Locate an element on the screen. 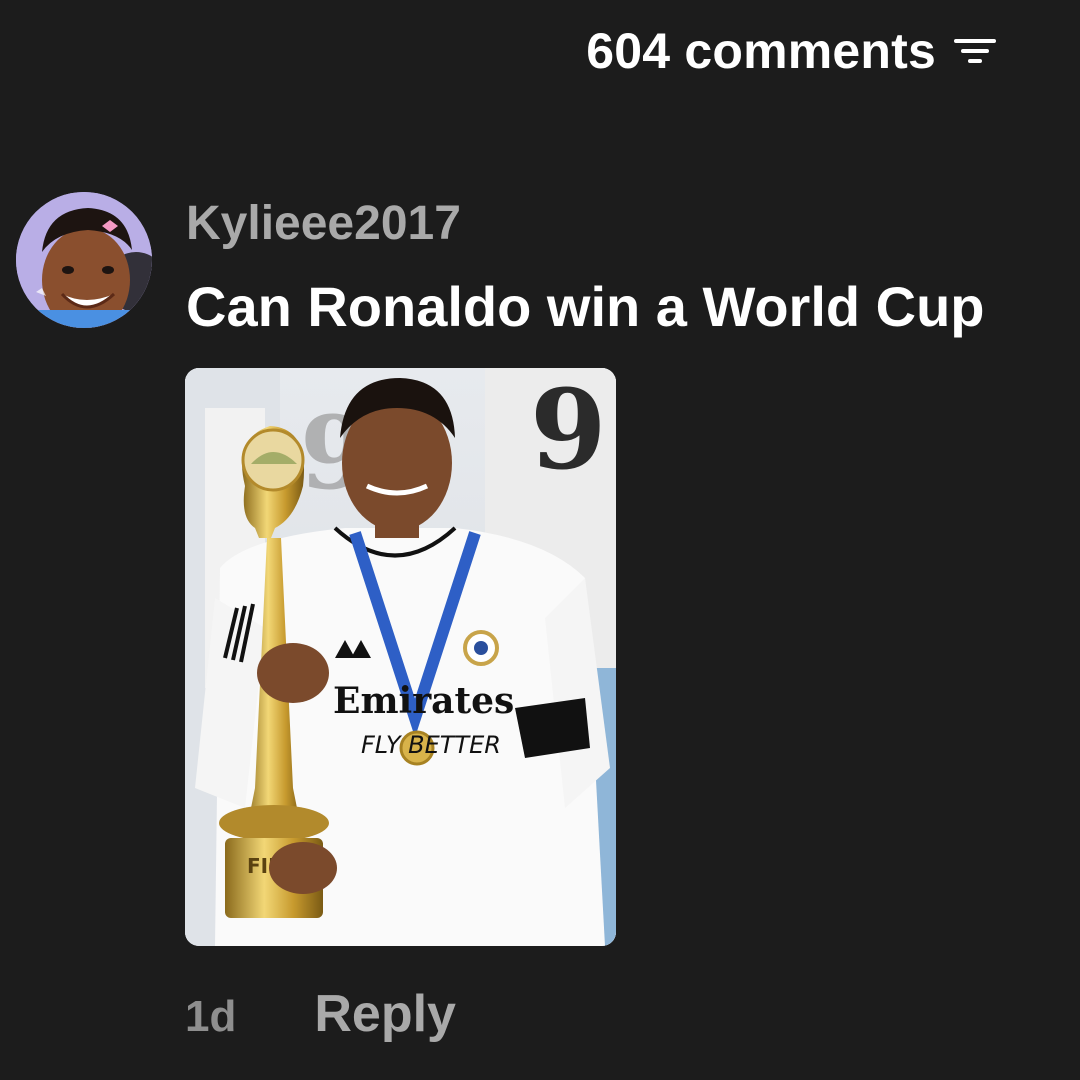  comments-header: 604 comments is located at coordinates (793, 51).